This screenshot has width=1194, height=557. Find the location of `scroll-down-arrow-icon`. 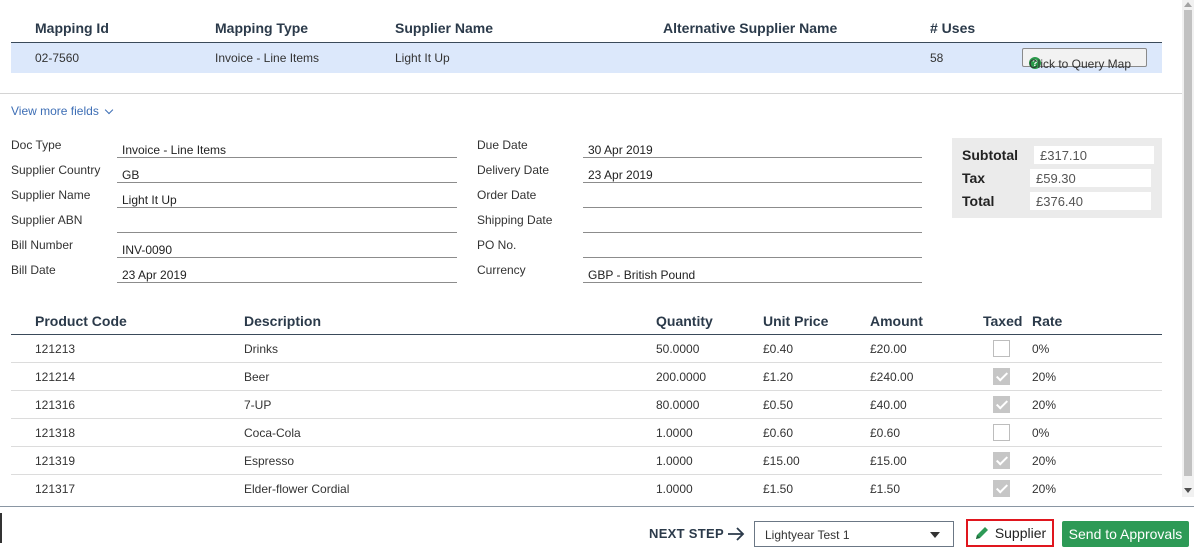

scroll-down-arrow-icon is located at coordinates (1188, 490).